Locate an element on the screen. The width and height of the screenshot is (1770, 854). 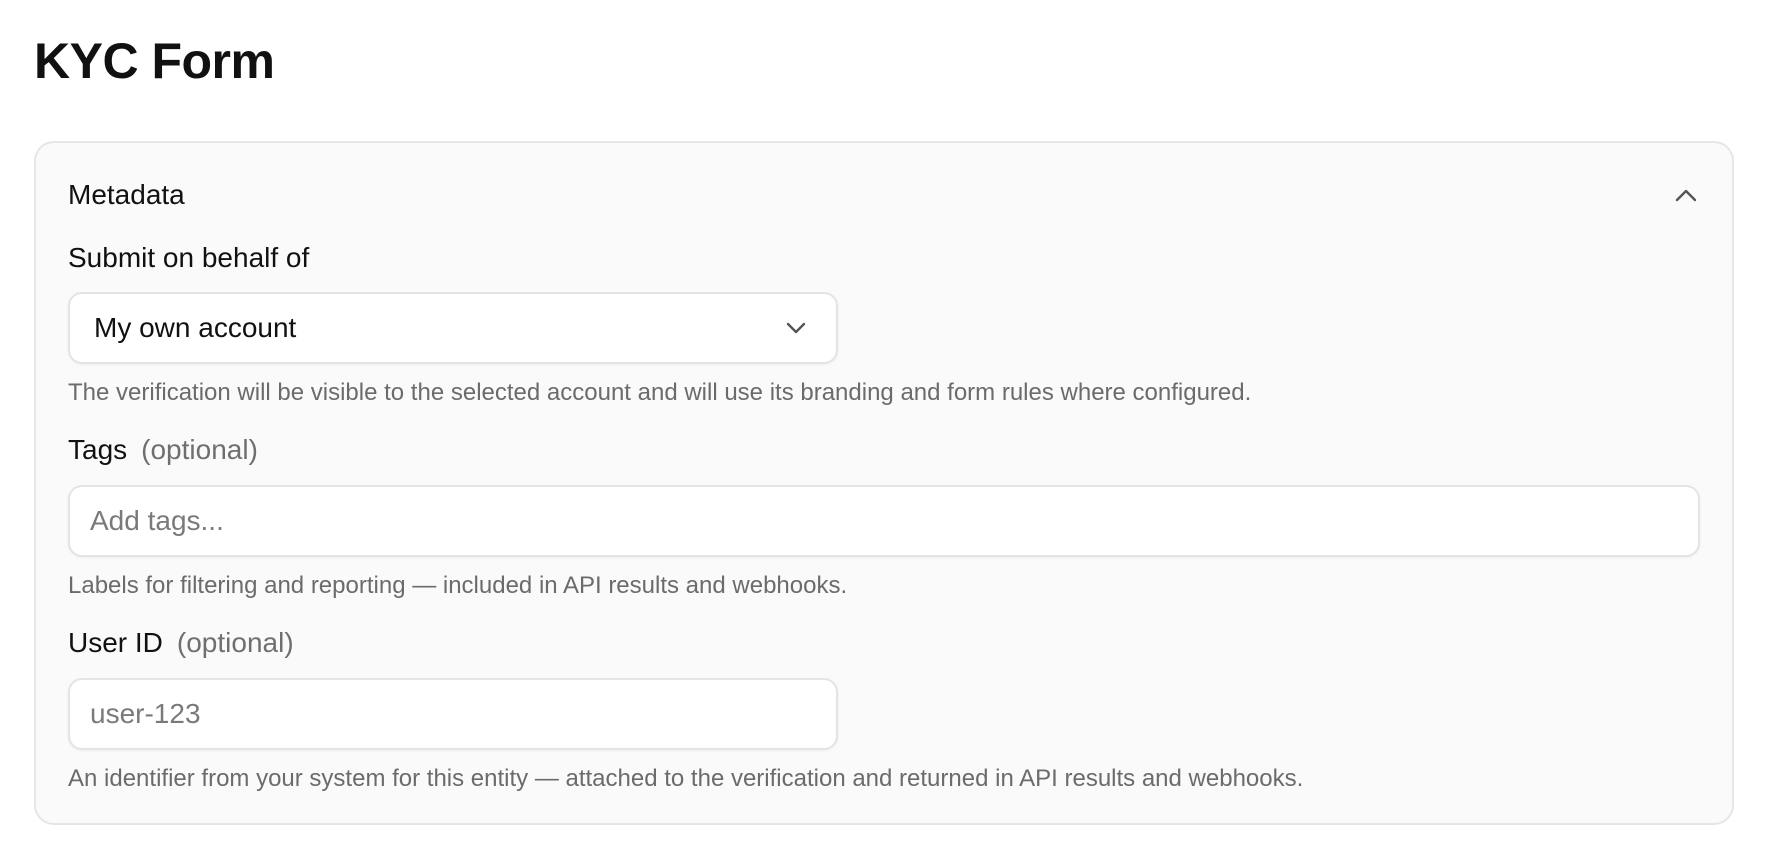
tags-optional-hint: (optional) is located at coordinates (199, 449).